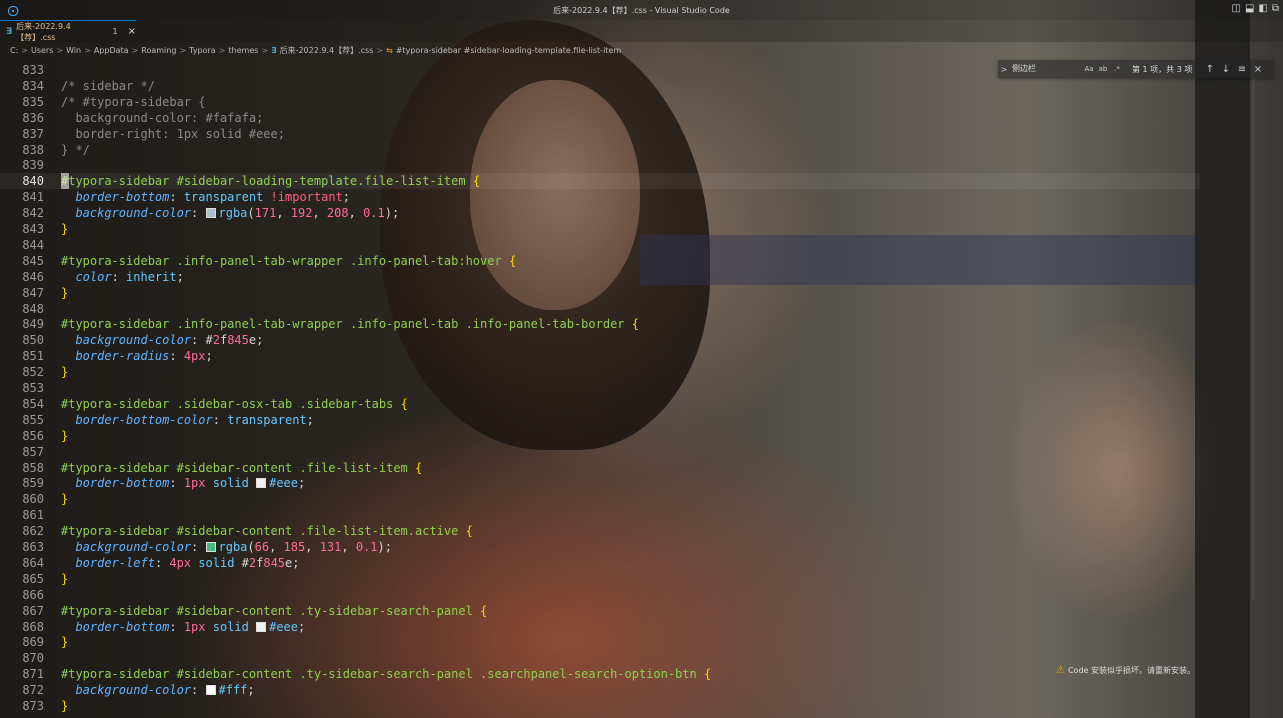  What do you see at coordinates (1262, 8) in the screenshot?
I see `toggle-secondary-sidebar-icon: ◧` at bounding box center [1262, 8].